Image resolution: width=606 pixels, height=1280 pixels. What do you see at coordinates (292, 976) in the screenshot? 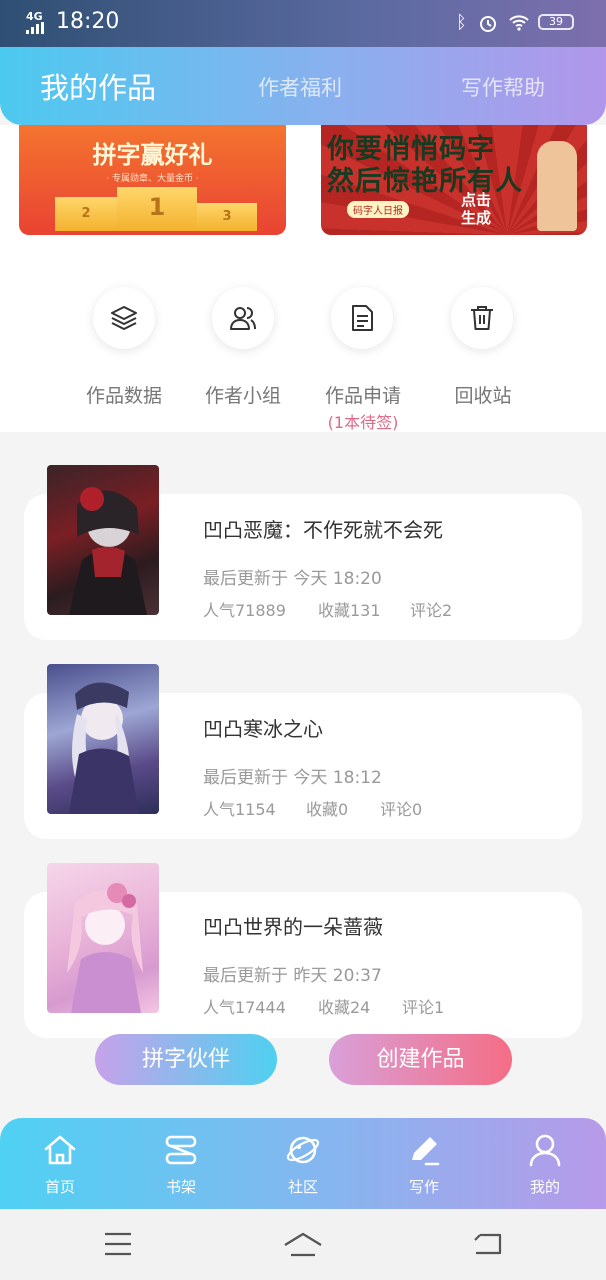
I see `work-updated: 最后更新于 昨天 20:37` at bounding box center [292, 976].